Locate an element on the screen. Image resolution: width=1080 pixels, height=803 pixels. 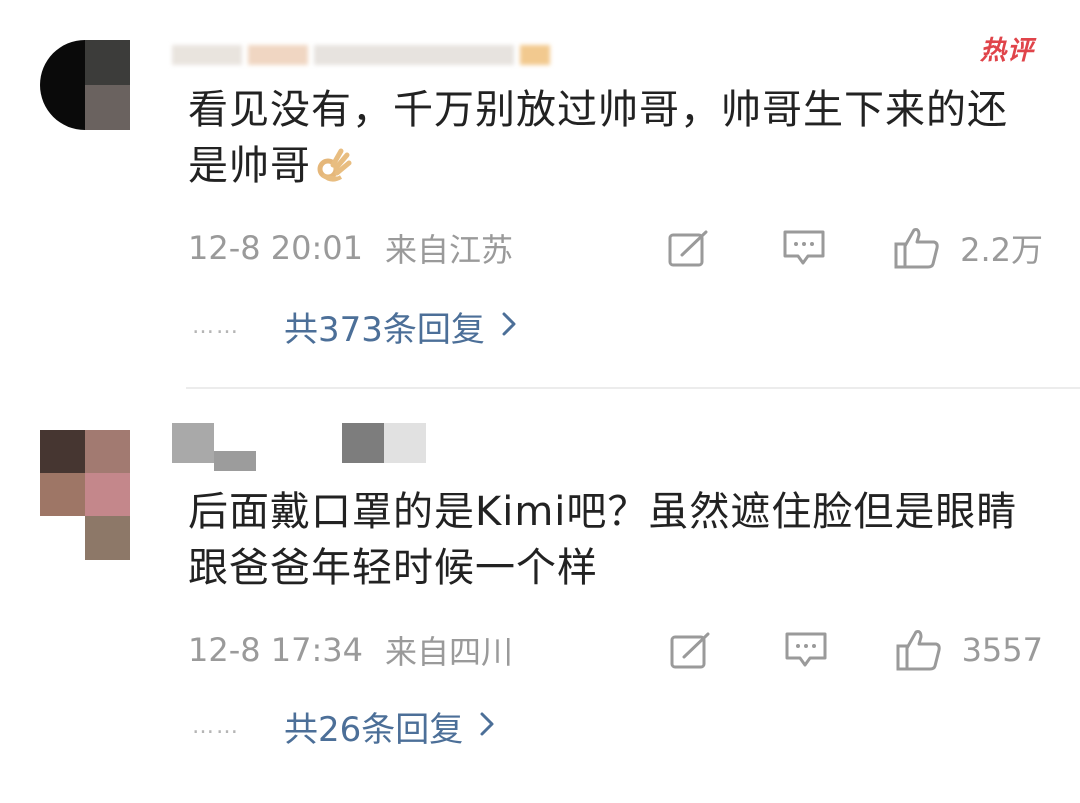
like-count: 3557 is located at coordinates (1002, 650).